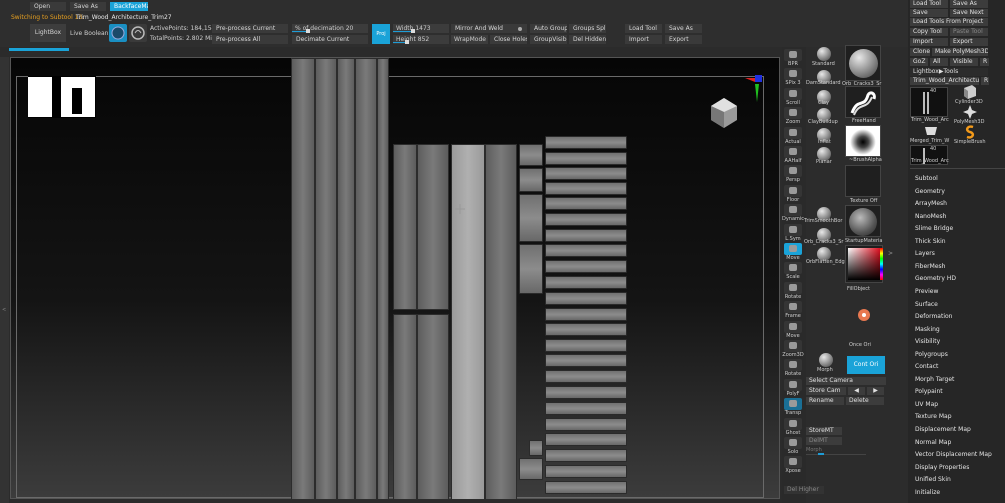 This screenshot has height=503, width=1005. What do you see at coordinates (587, 28) in the screenshot?
I see `groups-split-button: Groups Split` at bounding box center [587, 28].